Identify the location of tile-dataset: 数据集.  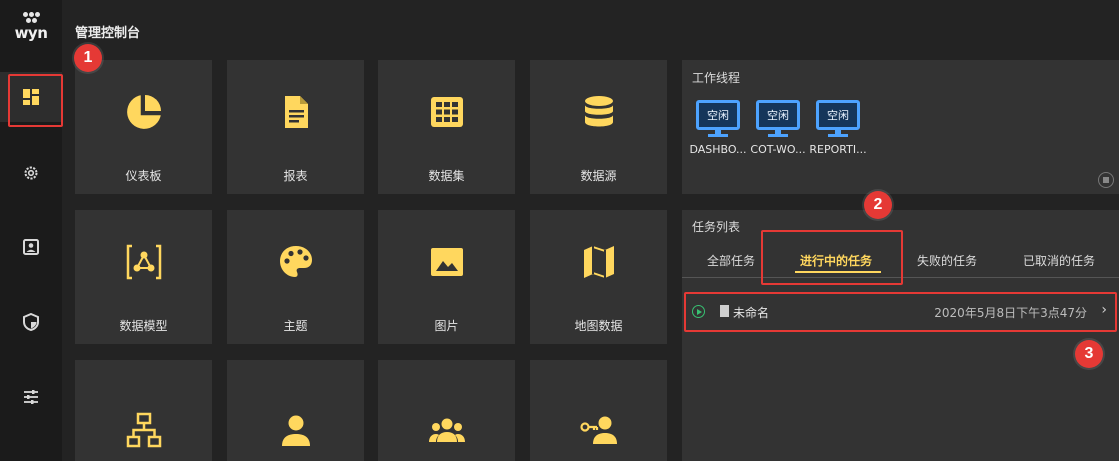
(446, 127).